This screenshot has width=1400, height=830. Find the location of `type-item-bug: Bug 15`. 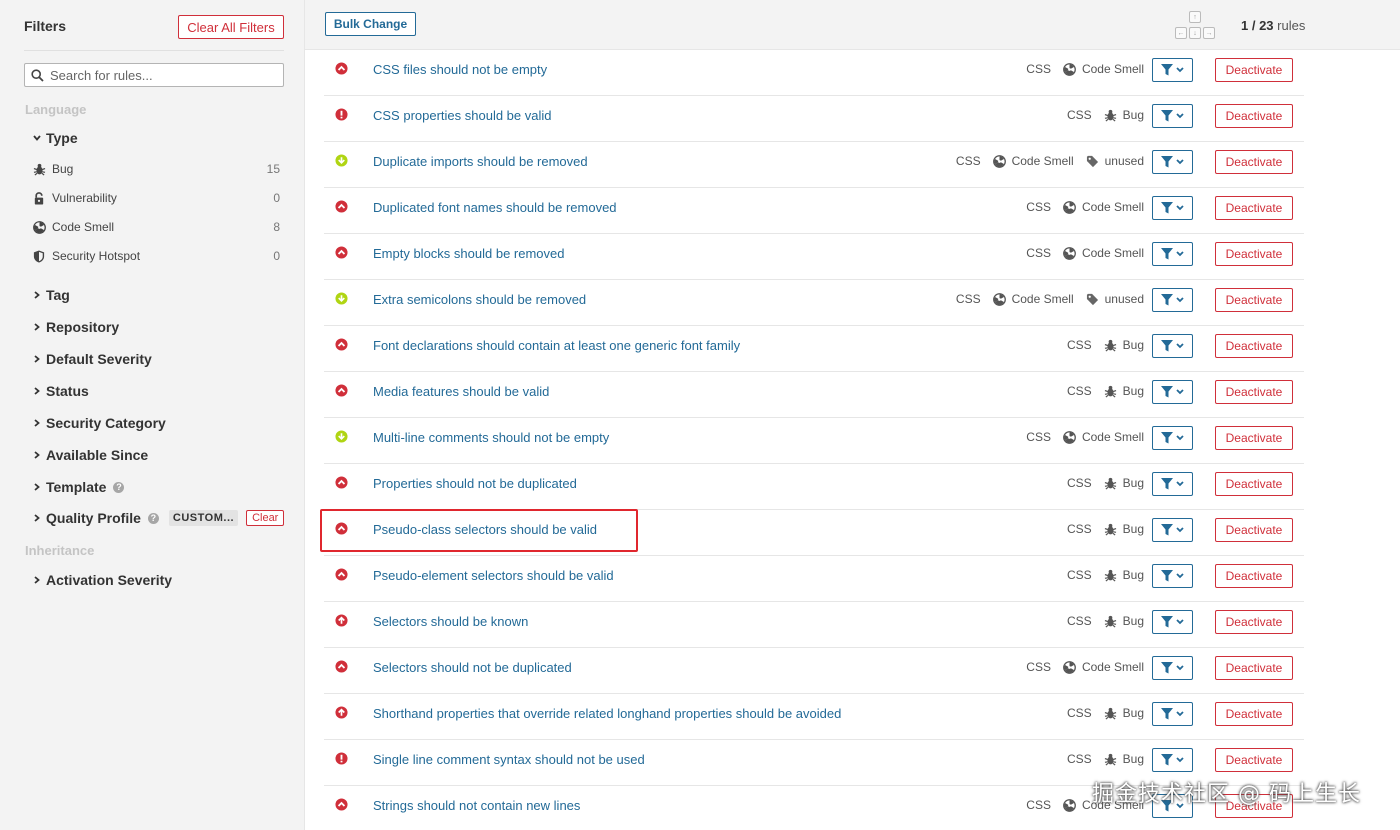

type-item-bug: Bug 15 is located at coordinates (156, 169).